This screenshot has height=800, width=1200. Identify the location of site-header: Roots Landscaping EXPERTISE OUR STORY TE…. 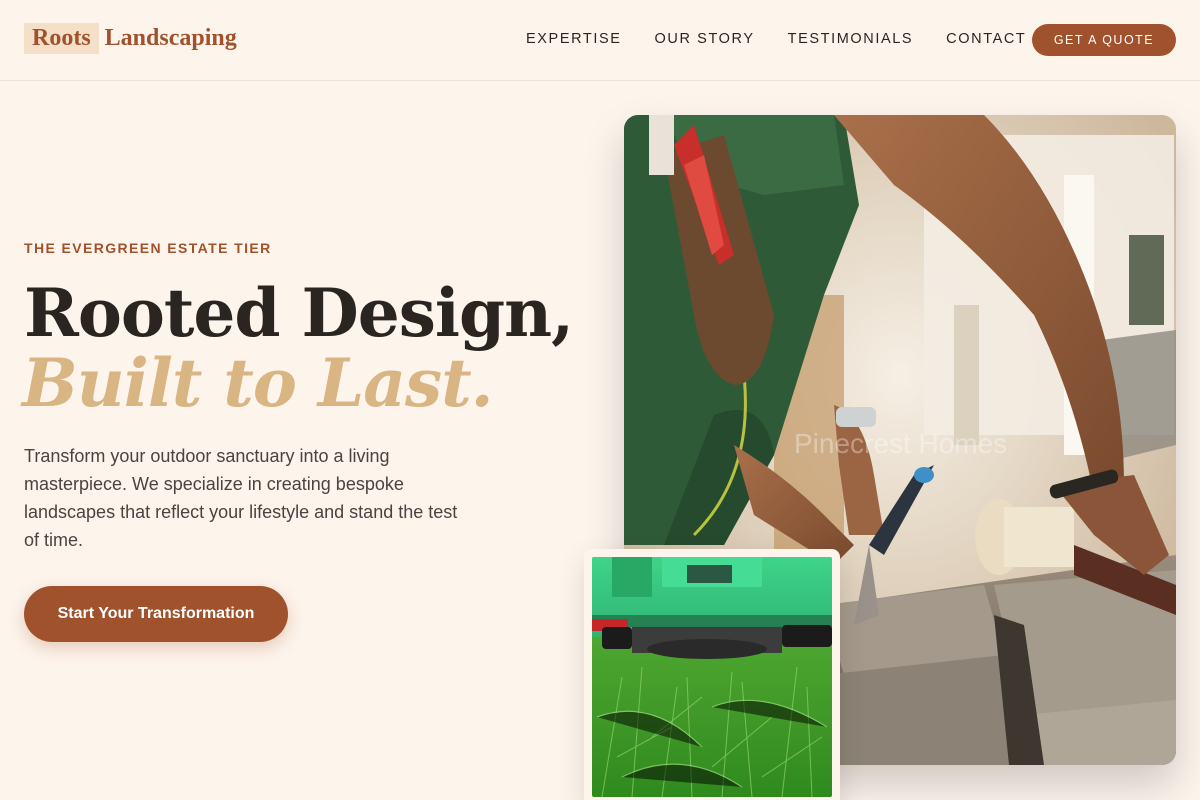
(600, 40).